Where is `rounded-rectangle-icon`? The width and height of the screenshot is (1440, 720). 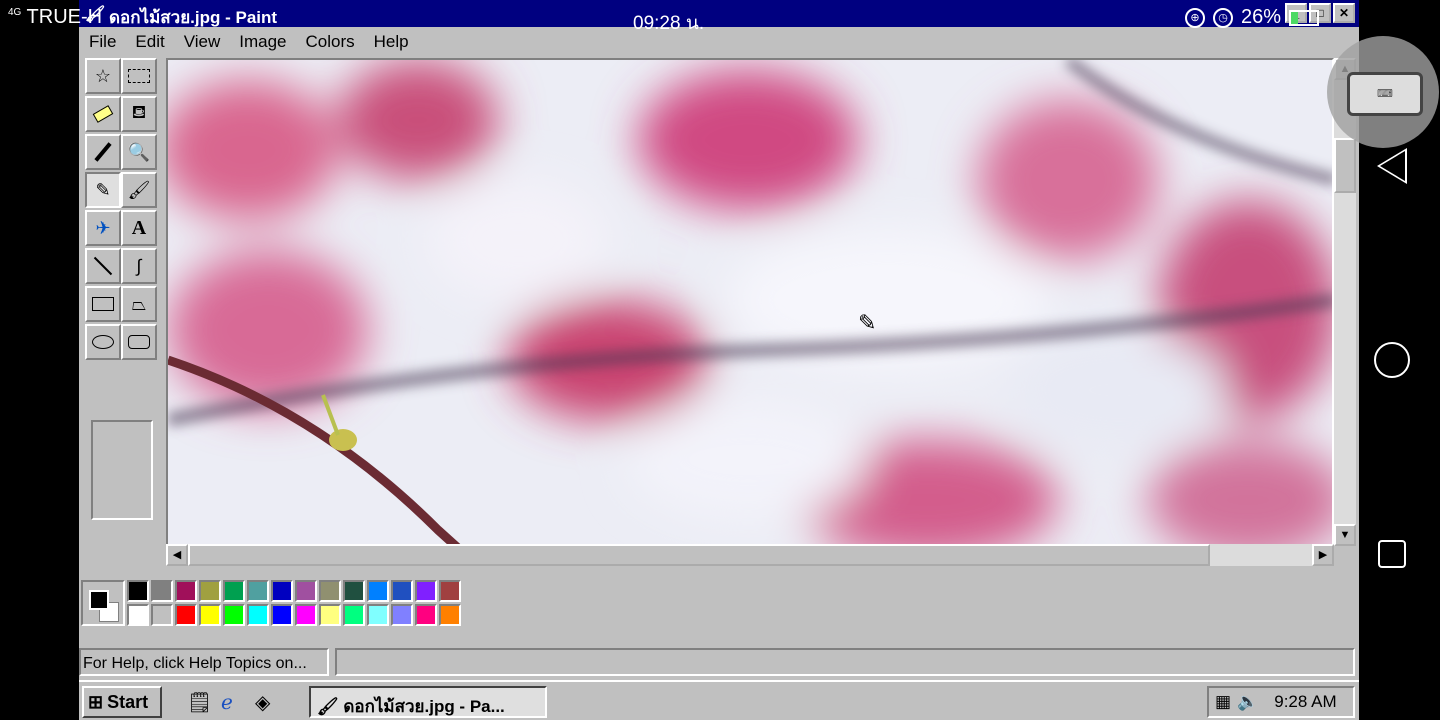
rounded-rectangle-icon is located at coordinates (139, 342).